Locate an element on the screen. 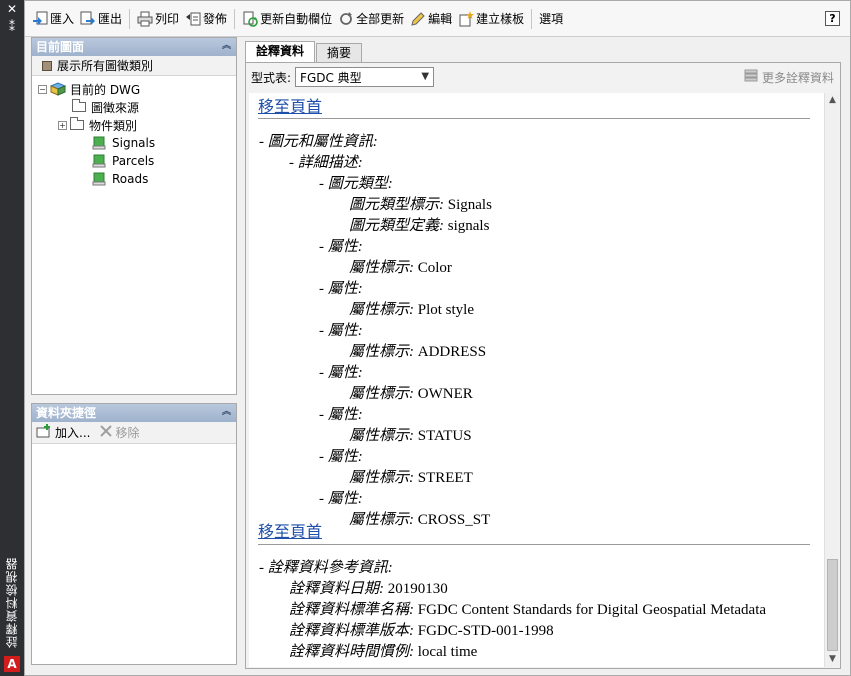 The height and width of the screenshot is (676, 851). field-key: 詮釋資料日期: is located at coordinates (336, 589).